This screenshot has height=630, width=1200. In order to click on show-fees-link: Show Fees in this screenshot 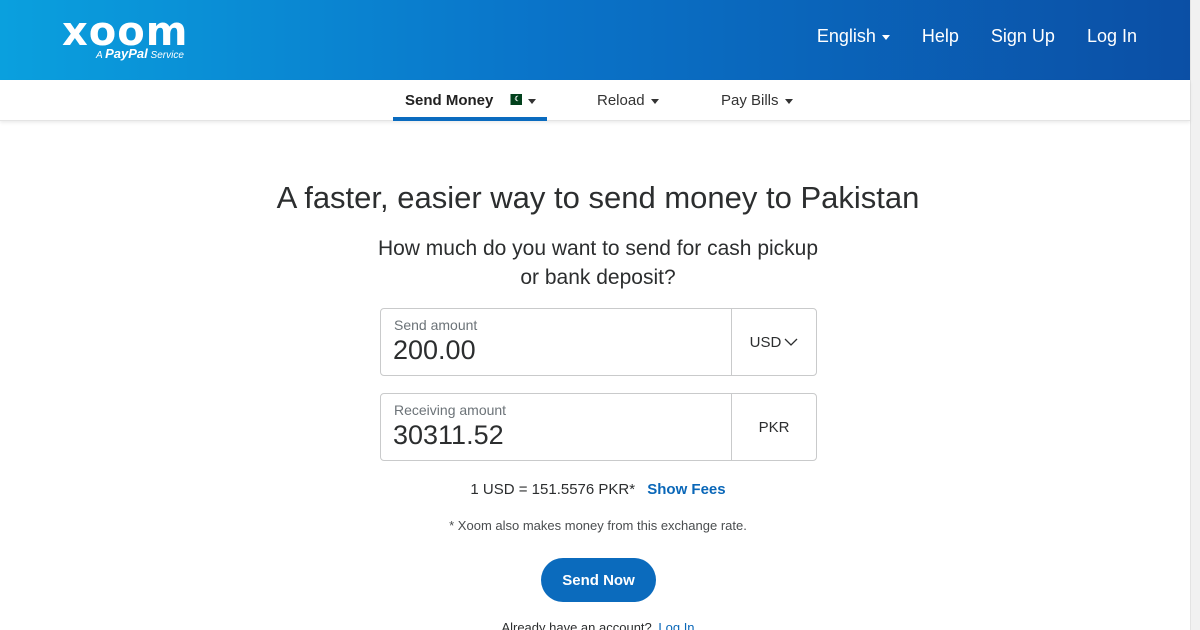, I will do `click(686, 489)`.